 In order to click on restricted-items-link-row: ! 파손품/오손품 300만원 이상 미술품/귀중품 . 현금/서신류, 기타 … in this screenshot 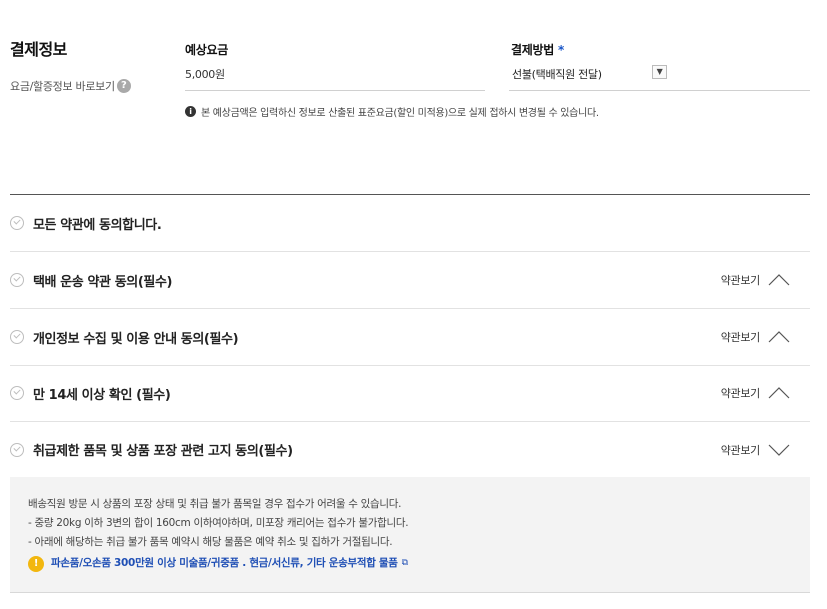, I will do `click(419, 563)`.